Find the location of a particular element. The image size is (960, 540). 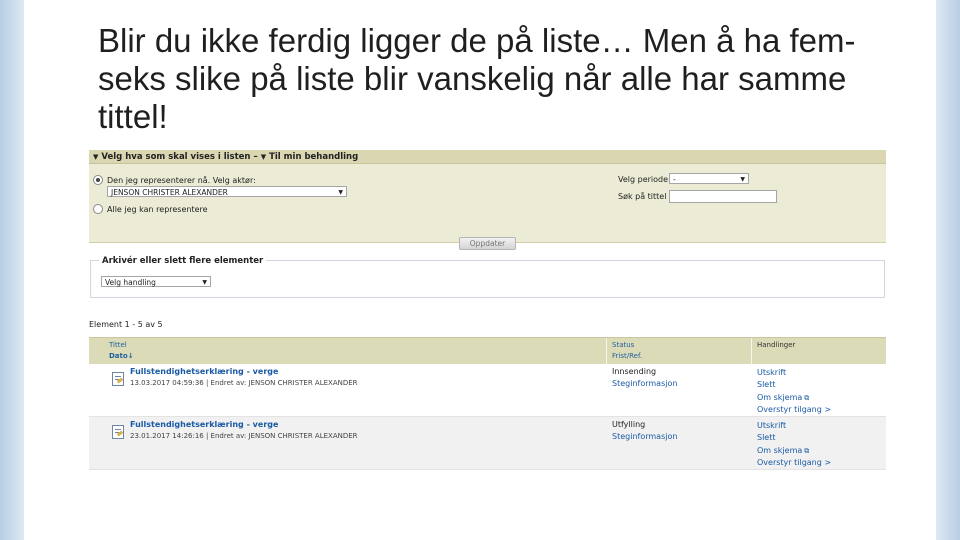

header-actions: Handlinger is located at coordinates (776, 345).